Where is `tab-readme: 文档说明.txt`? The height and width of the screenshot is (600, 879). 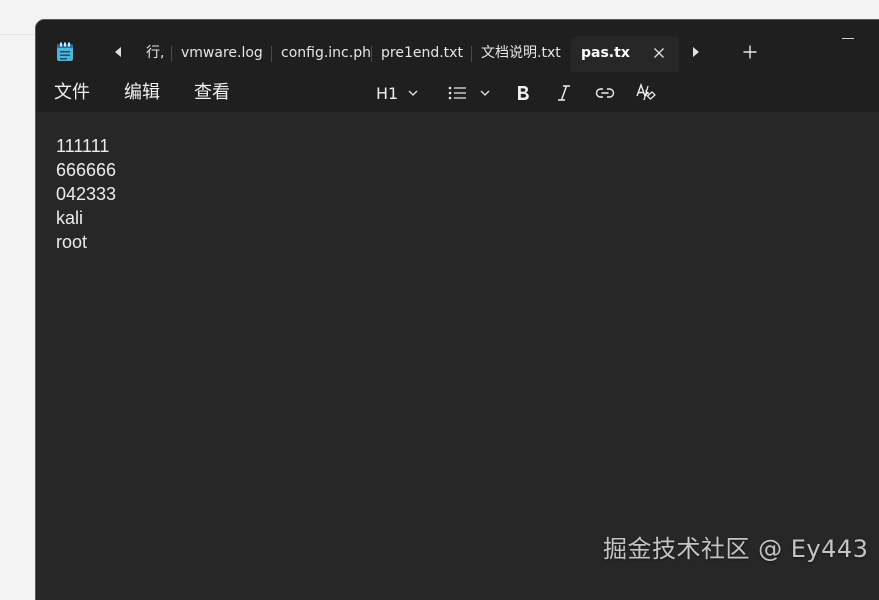 tab-readme: 文档说明.txt is located at coordinates (524, 53).